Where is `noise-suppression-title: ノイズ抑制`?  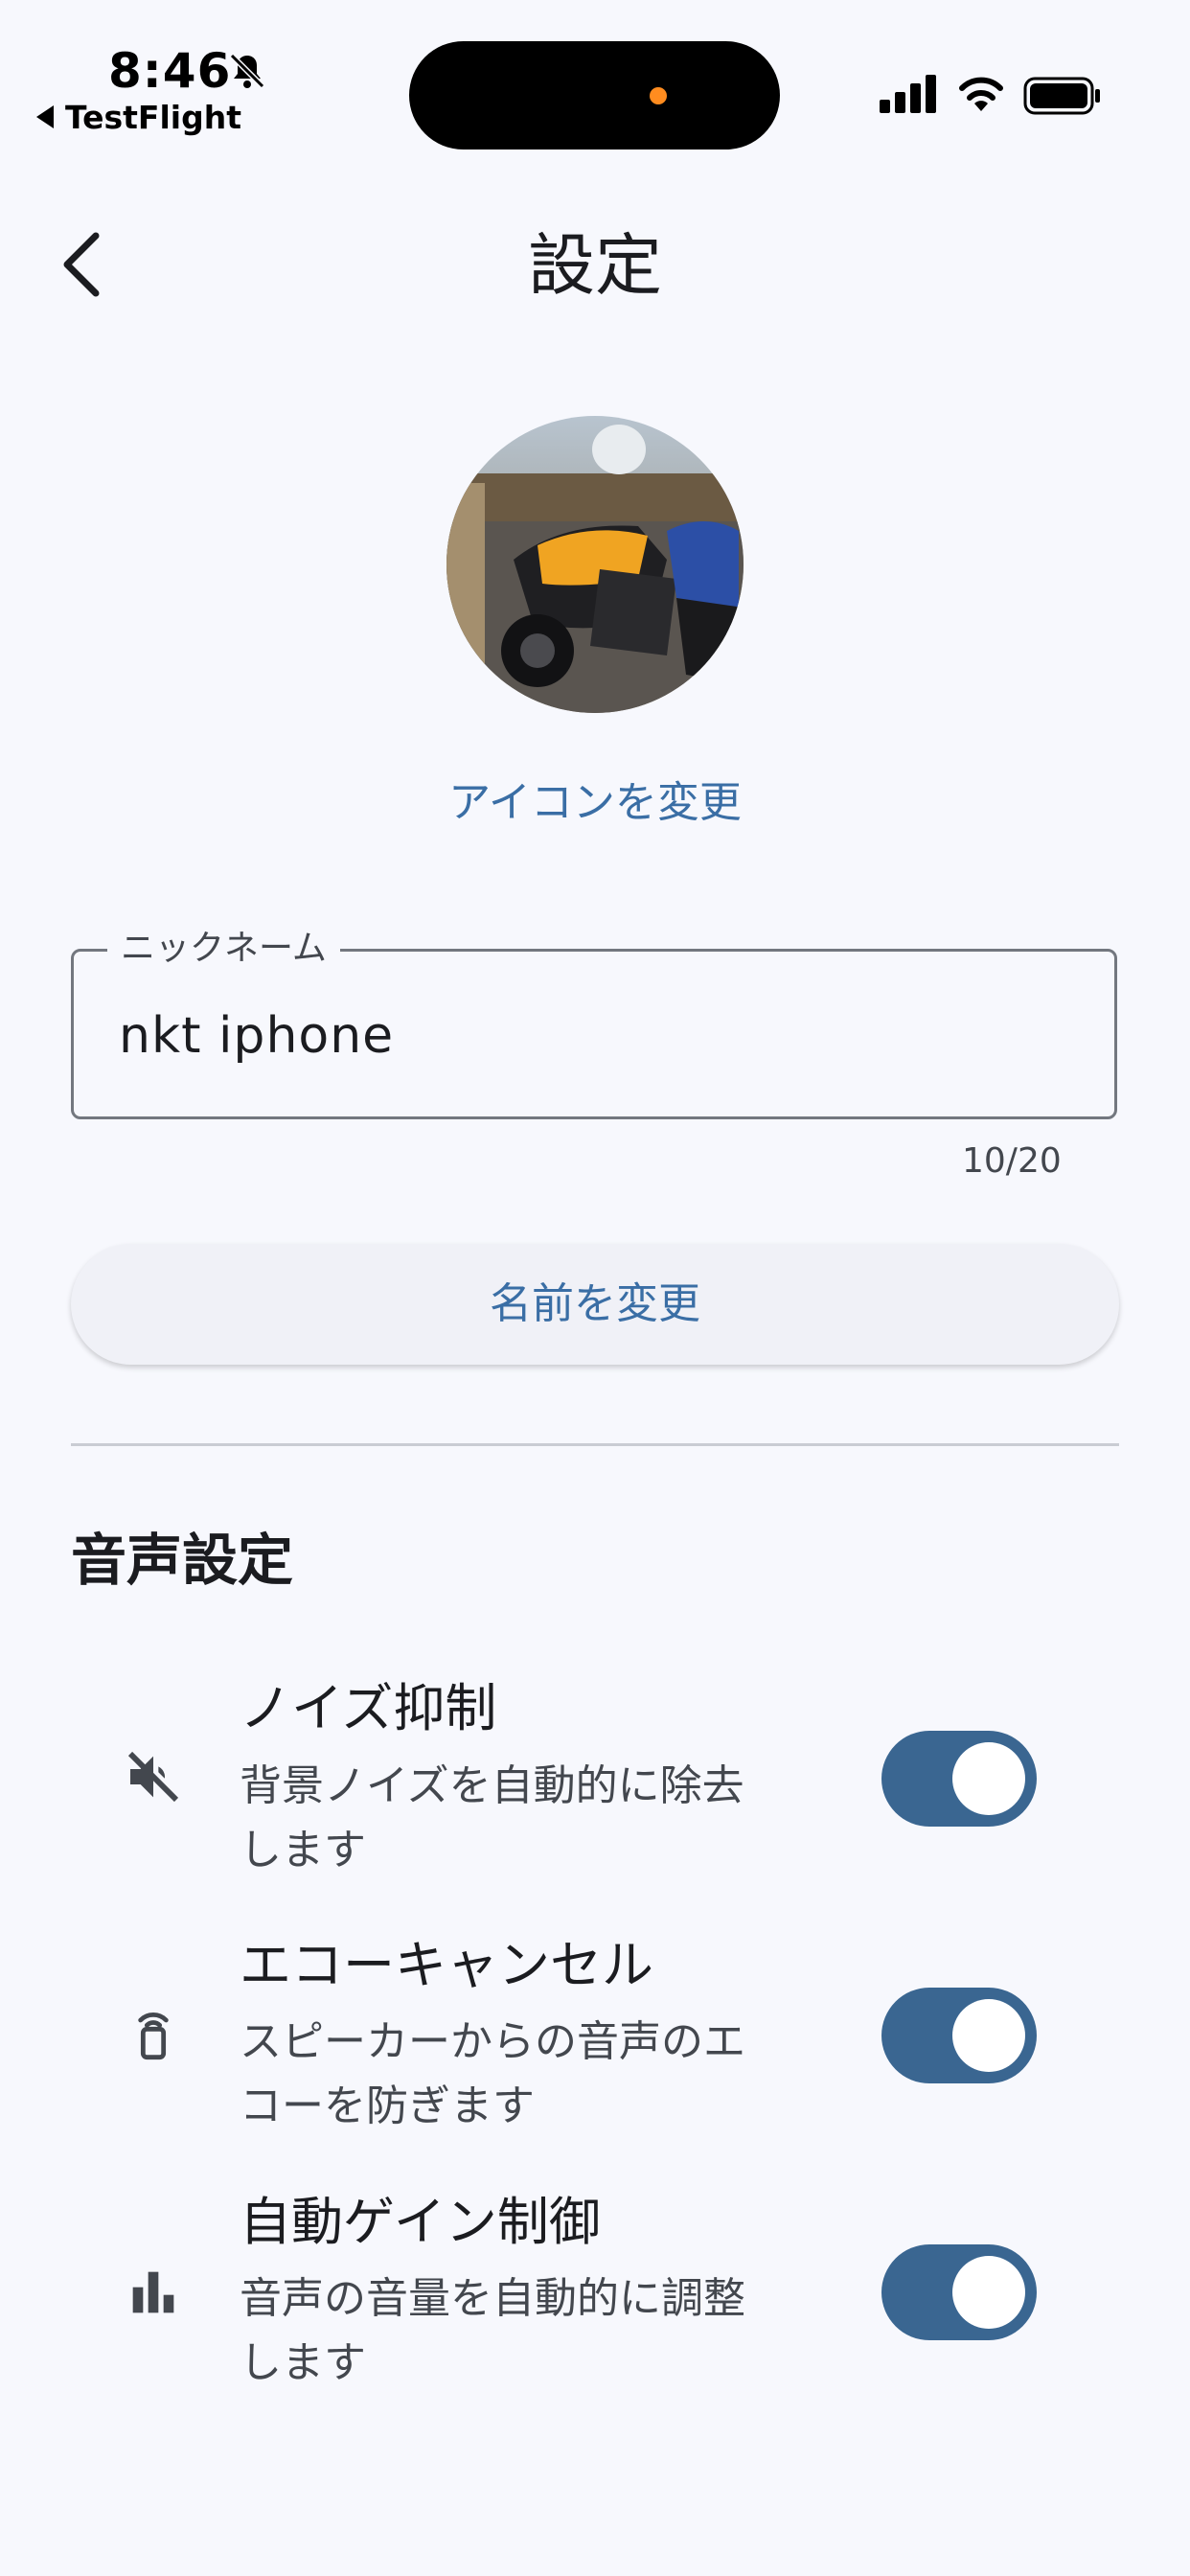 noise-suppression-title: ノイズ抑制 is located at coordinates (369, 1708).